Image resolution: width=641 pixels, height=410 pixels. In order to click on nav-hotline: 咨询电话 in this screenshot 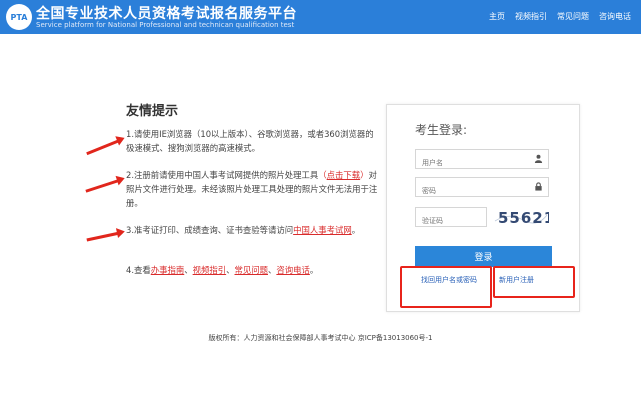, I will do `click(615, 16)`.